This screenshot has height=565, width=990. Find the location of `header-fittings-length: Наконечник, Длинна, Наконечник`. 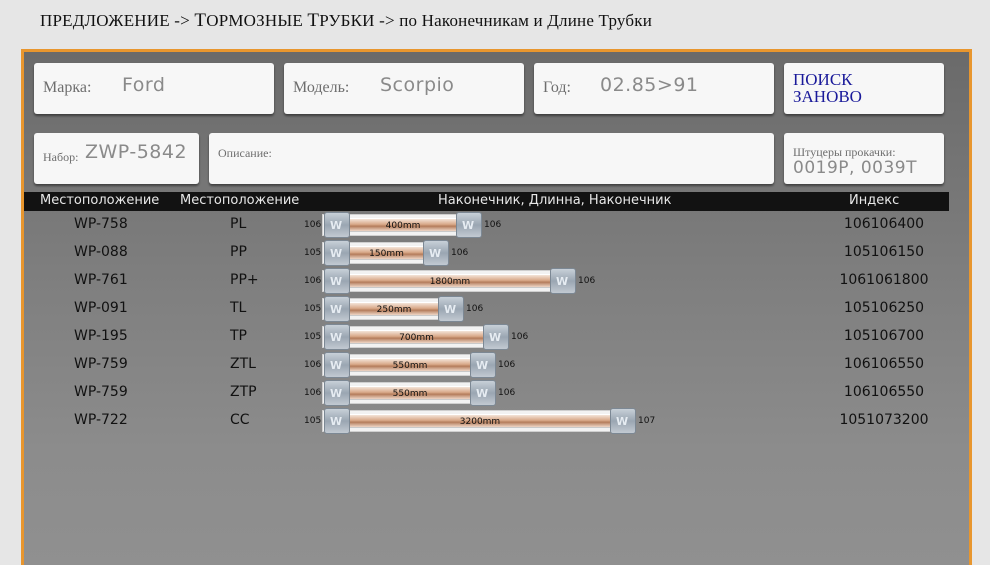

header-fittings-length: Наконечник, Длинна, Наконечник is located at coordinates (555, 200).